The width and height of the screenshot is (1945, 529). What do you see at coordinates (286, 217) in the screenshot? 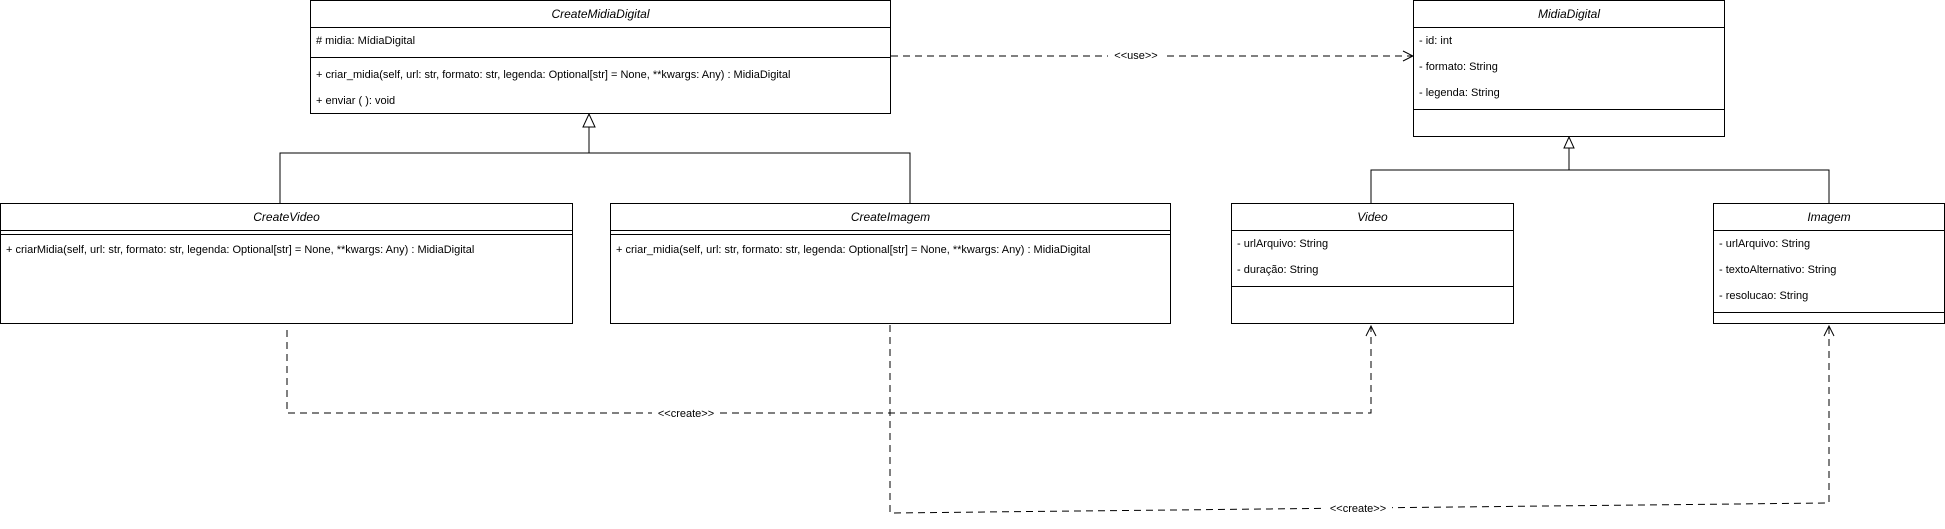
I see `class-name: CreateVideo` at bounding box center [286, 217].